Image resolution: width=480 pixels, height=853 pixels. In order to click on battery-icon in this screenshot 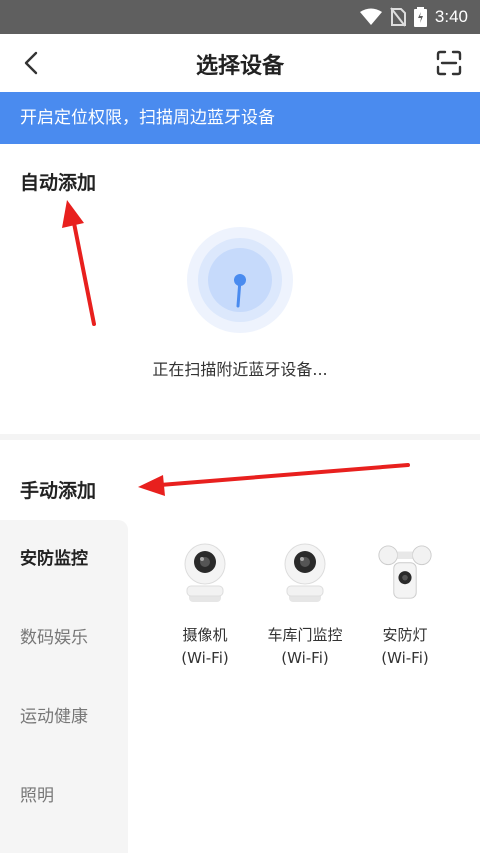, I will do `click(420, 17)`.